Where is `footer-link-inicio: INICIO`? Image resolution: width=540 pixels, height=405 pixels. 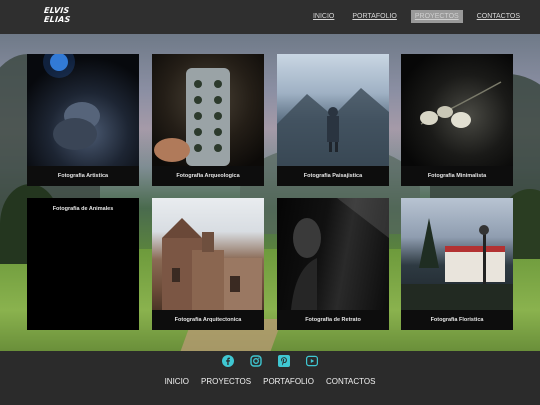
footer-link-inicio: INICIO is located at coordinates (177, 381).